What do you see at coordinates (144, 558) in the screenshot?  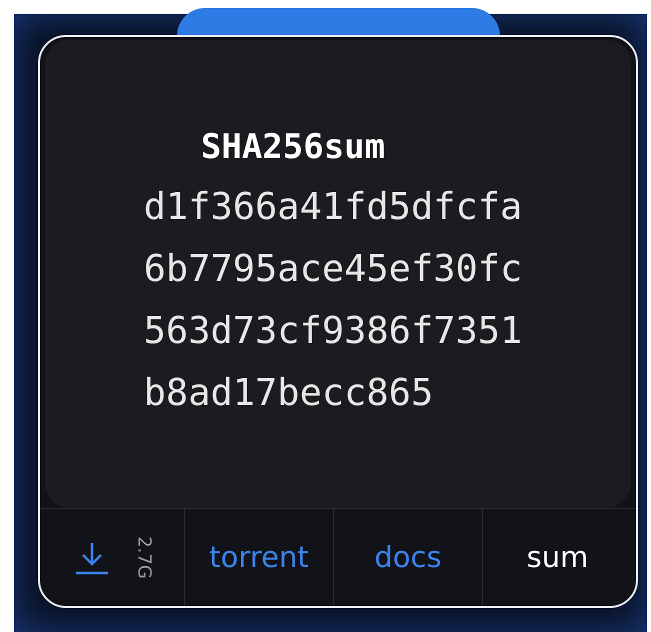 I see `file-size: 2.7G` at bounding box center [144, 558].